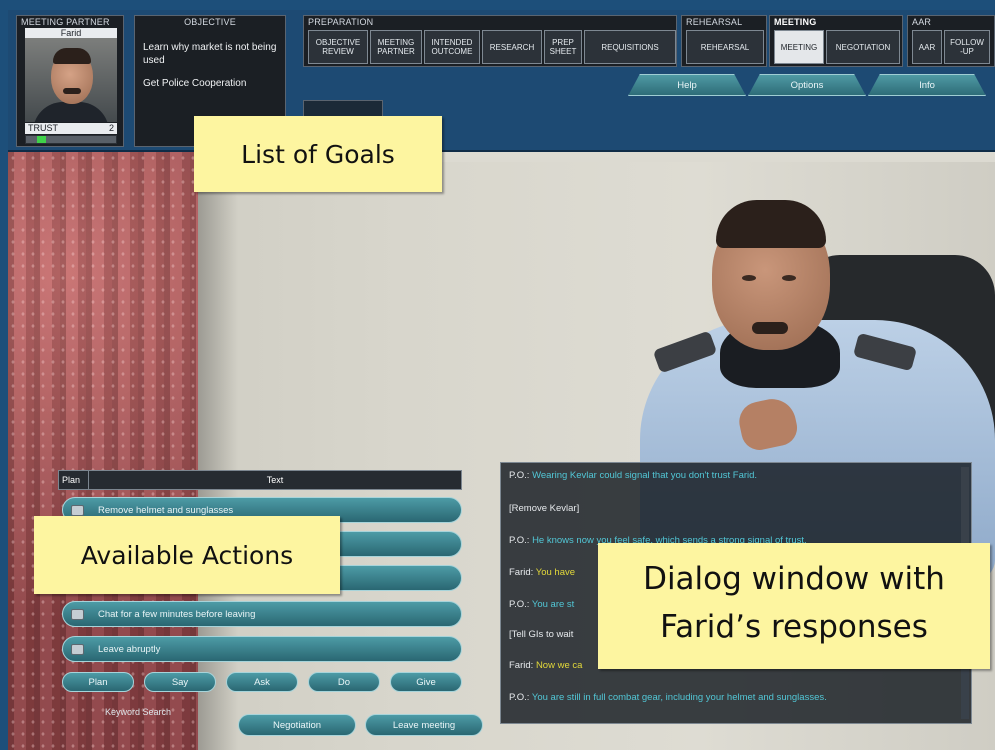 This screenshot has height=750, width=995. I want to click on meeting-phase: MEETING MEETING NEGOTIATION, so click(836, 41).